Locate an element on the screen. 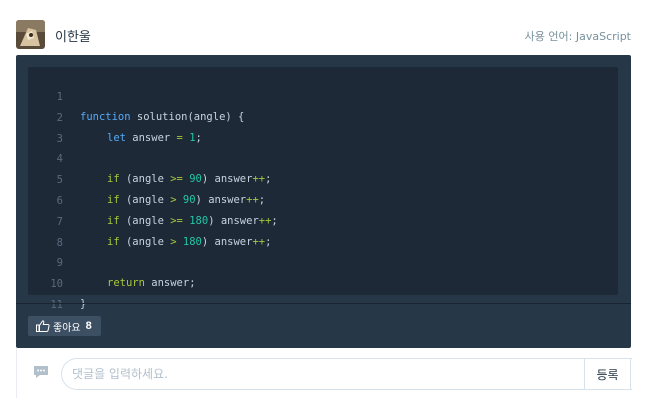 The width and height of the screenshot is (653, 418). user-avatar is located at coordinates (30, 34).